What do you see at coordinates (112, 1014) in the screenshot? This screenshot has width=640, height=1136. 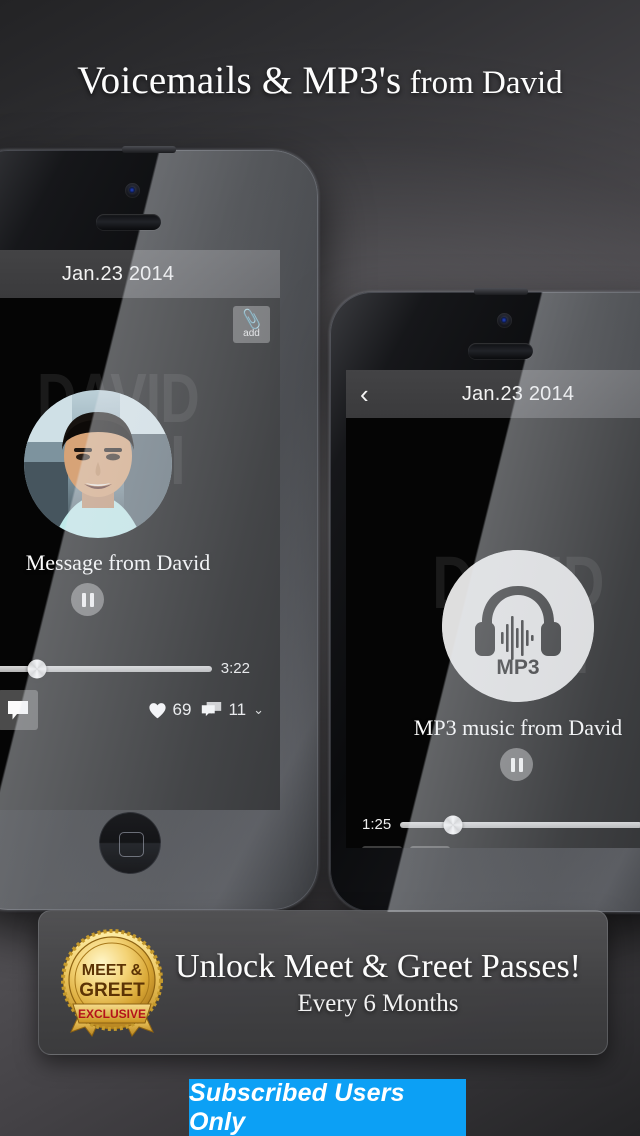 I see `seal-ribbon-label: EXCLUSIVE` at bounding box center [112, 1014].